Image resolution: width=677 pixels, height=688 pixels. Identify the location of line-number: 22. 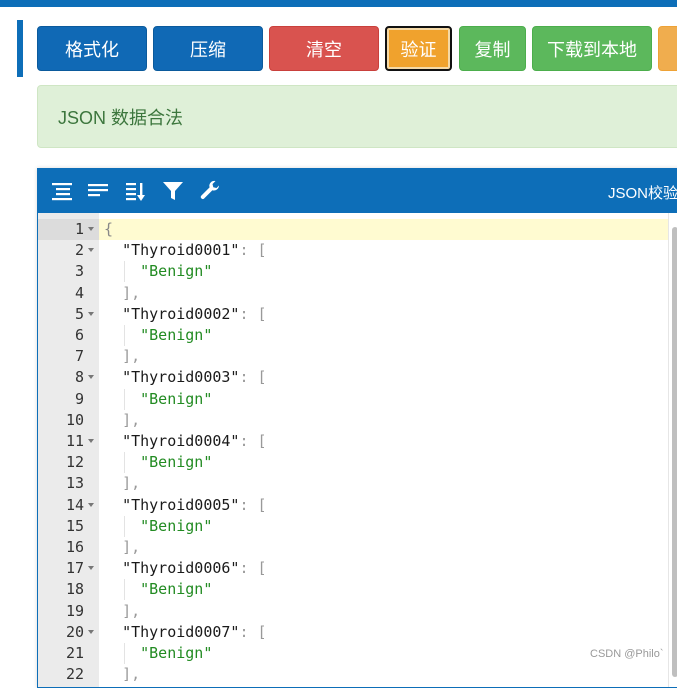
(74, 674).